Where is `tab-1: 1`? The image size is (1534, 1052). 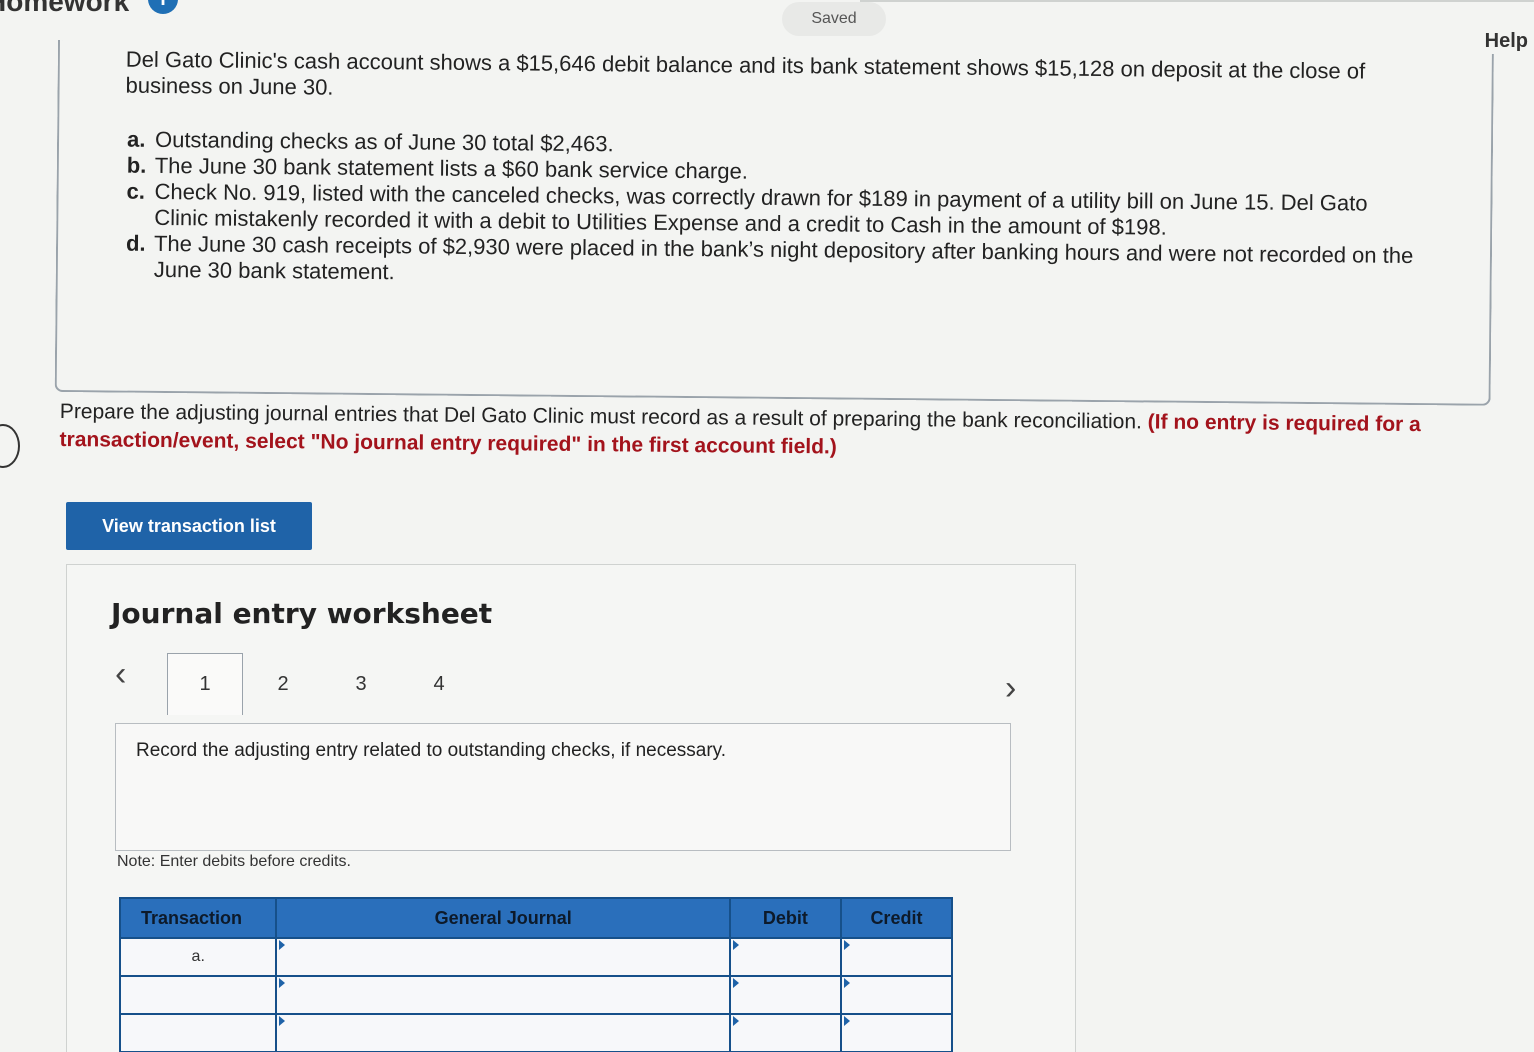 tab-1: 1 is located at coordinates (205, 684).